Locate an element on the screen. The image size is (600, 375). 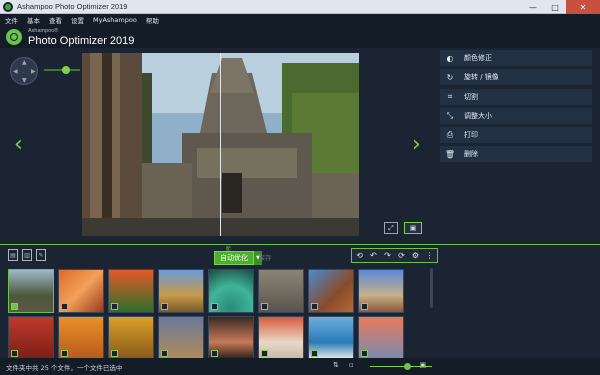
minimize-button: — is located at coordinates (533, 7).